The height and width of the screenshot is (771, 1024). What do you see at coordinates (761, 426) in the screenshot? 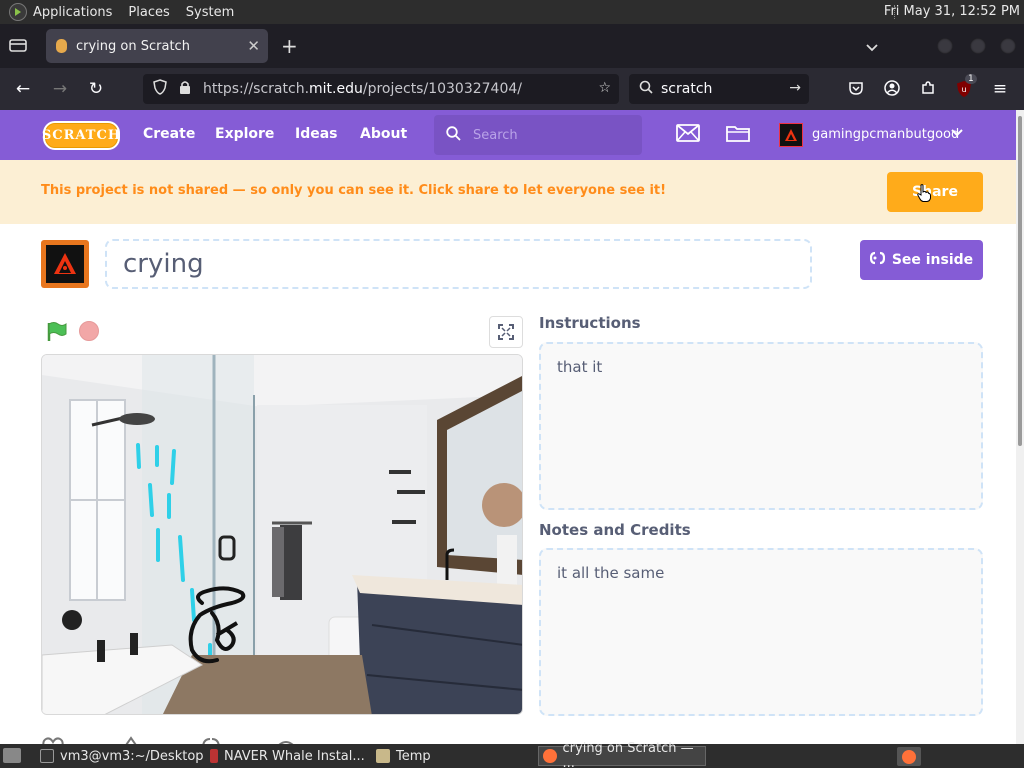
I see `instructions-textarea: that it` at bounding box center [761, 426].